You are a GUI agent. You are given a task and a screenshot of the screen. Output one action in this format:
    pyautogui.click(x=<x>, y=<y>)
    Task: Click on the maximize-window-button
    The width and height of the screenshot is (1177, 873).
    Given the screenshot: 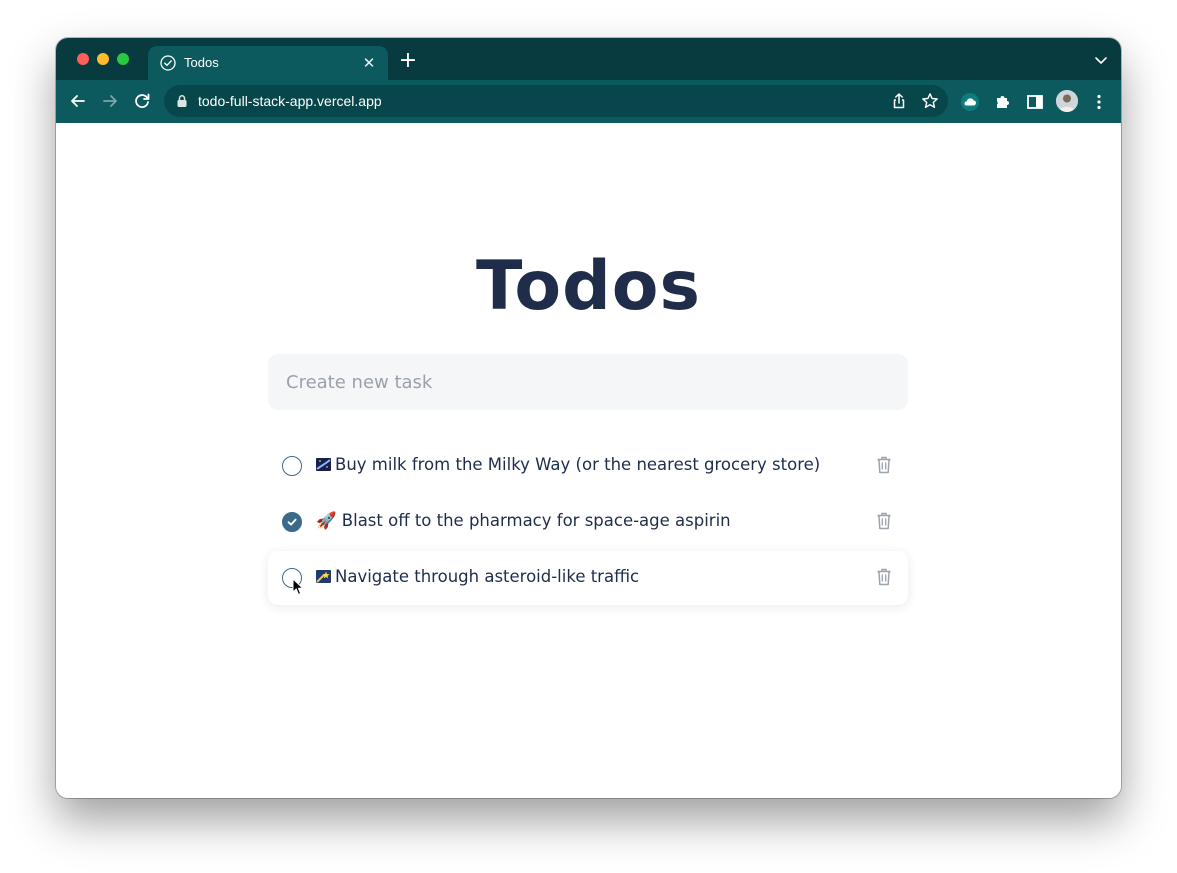 What is the action you would take?
    pyautogui.click(x=123, y=59)
    